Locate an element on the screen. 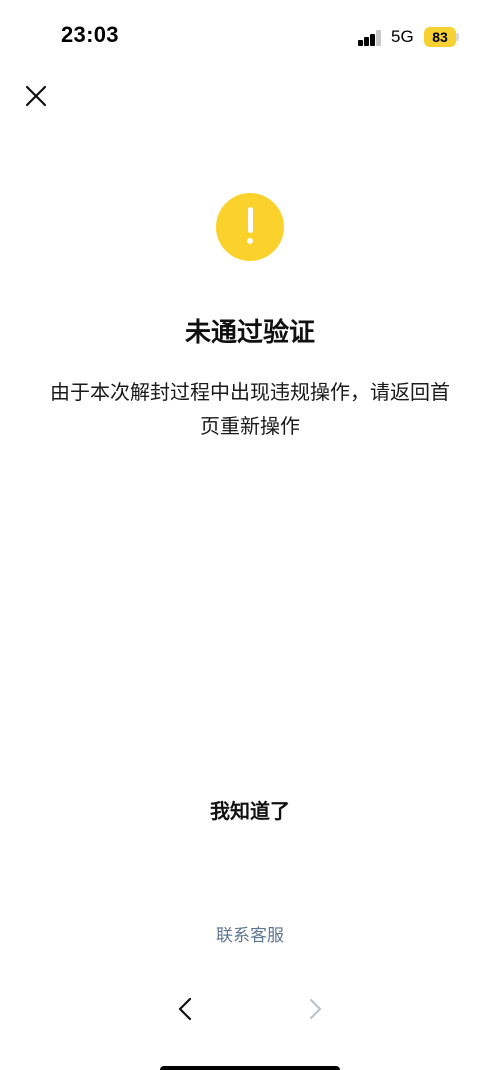 The height and width of the screenshot is (1070, 500). browser-forward-button is located at coordinates (315, 1009).